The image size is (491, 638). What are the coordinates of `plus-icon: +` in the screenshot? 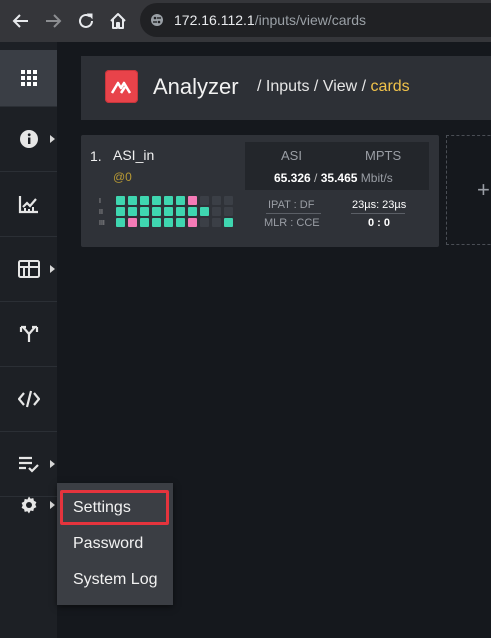 It's located at (483, 189).